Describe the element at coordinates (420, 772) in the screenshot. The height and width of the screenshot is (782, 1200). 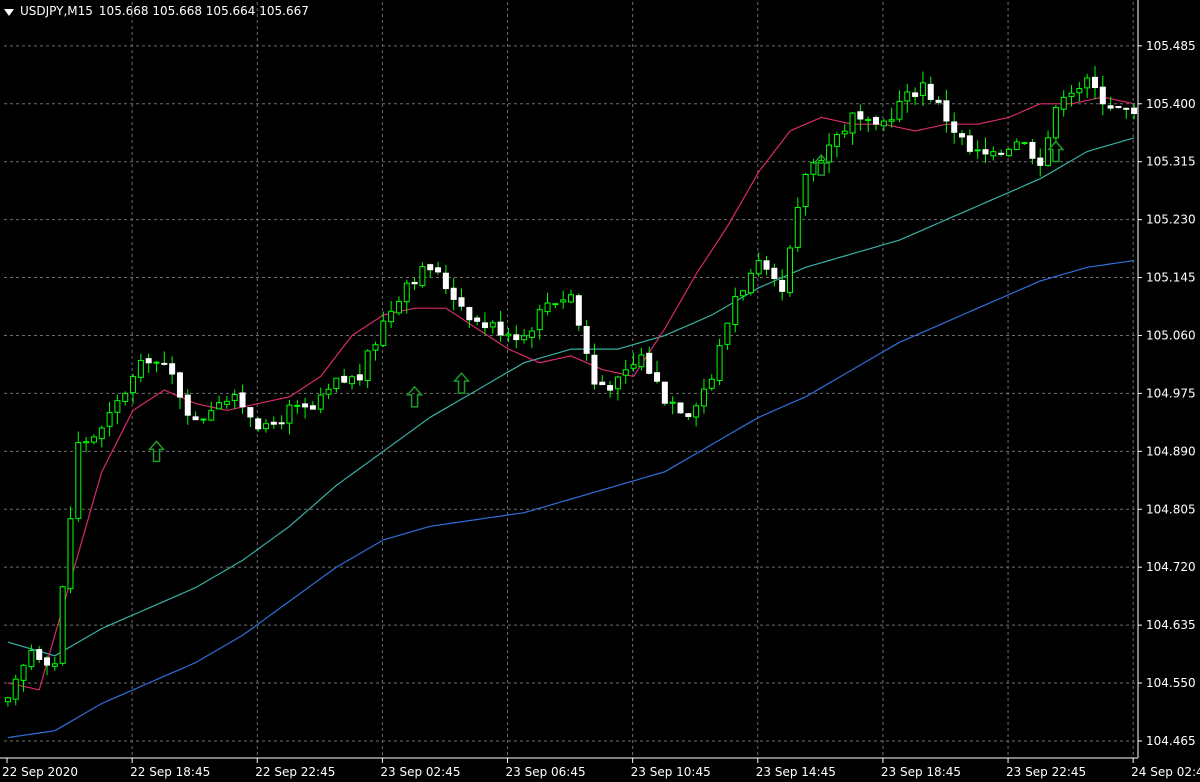
I see `x-tick-label: 23 Sep 02:45` at that location.